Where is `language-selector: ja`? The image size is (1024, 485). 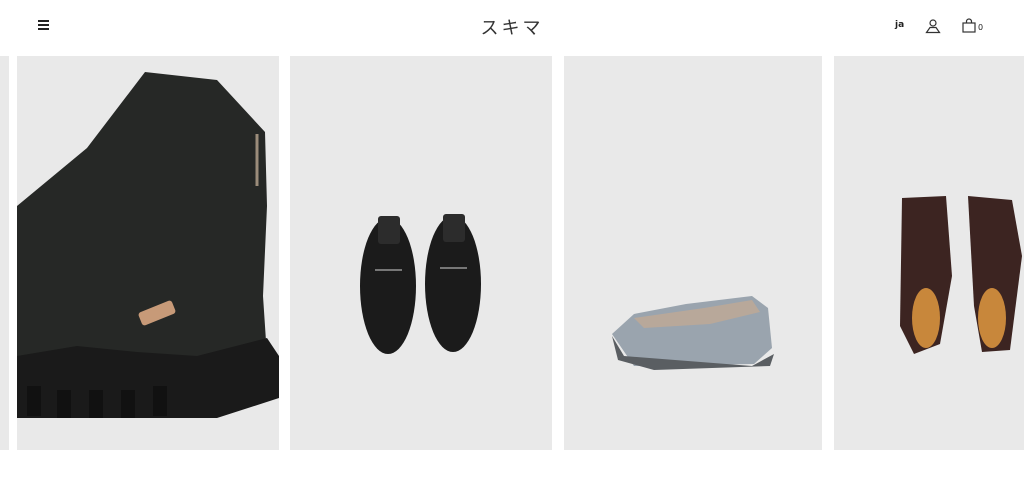 language-selector: ja is located at coordinates (899, 25).